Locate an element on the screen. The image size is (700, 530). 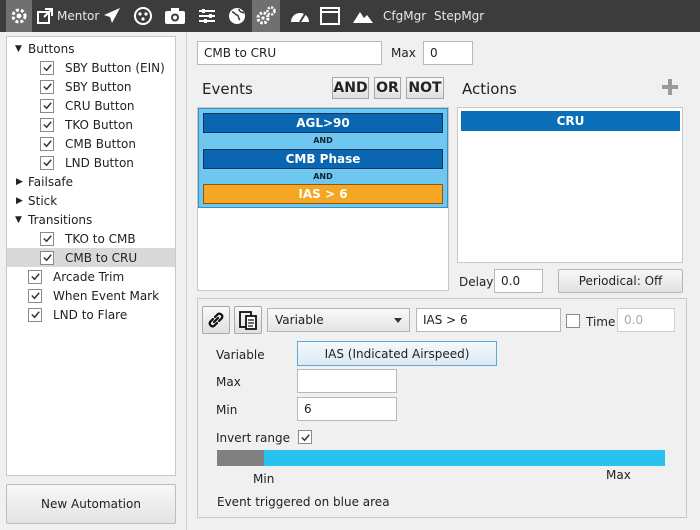
events-heading: Events is located at coordinates (227, 89).